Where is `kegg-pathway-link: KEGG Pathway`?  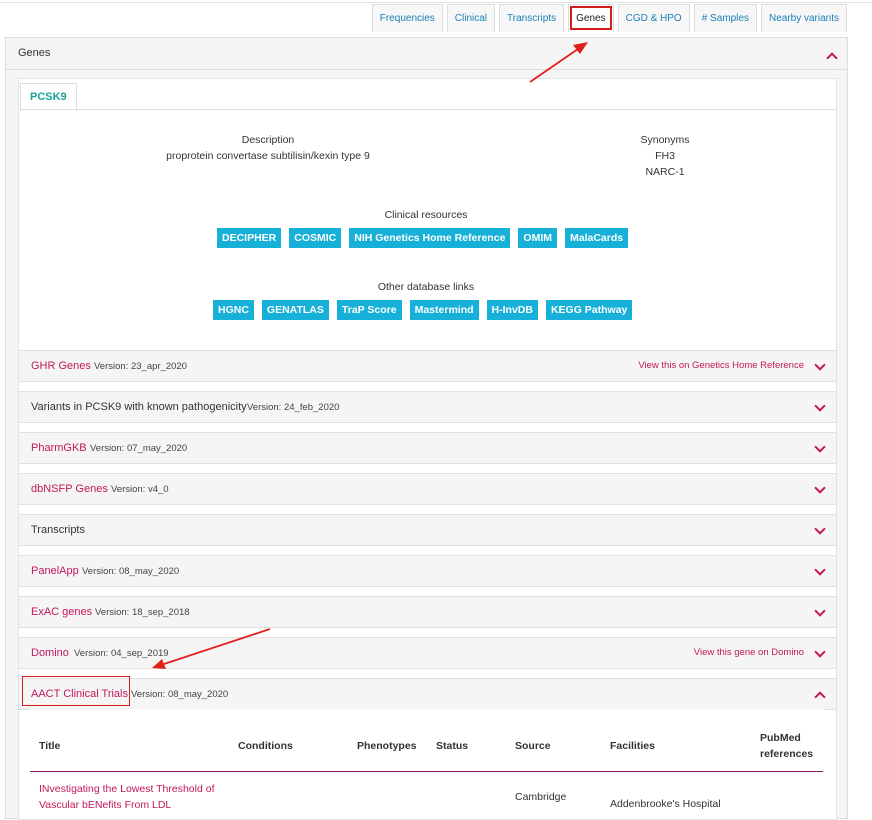 kegg-pathway-link: KEGG Pathway is located at coordinates (589, 310).